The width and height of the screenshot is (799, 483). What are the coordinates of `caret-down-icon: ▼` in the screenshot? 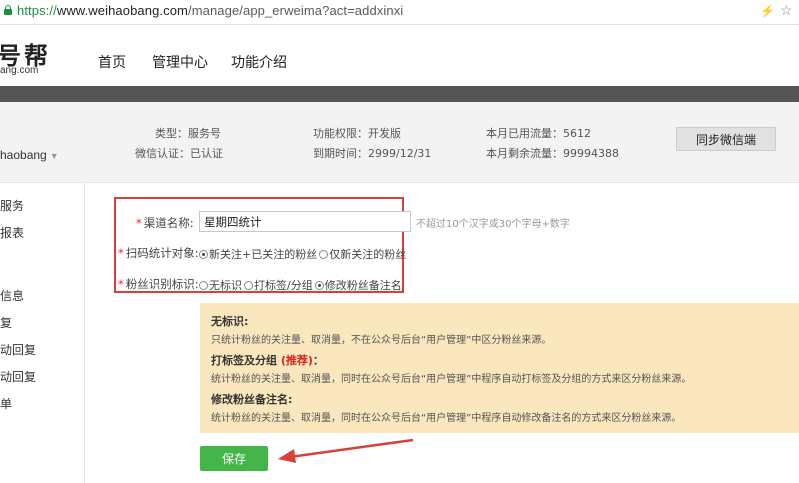 It's located at (54, 156).